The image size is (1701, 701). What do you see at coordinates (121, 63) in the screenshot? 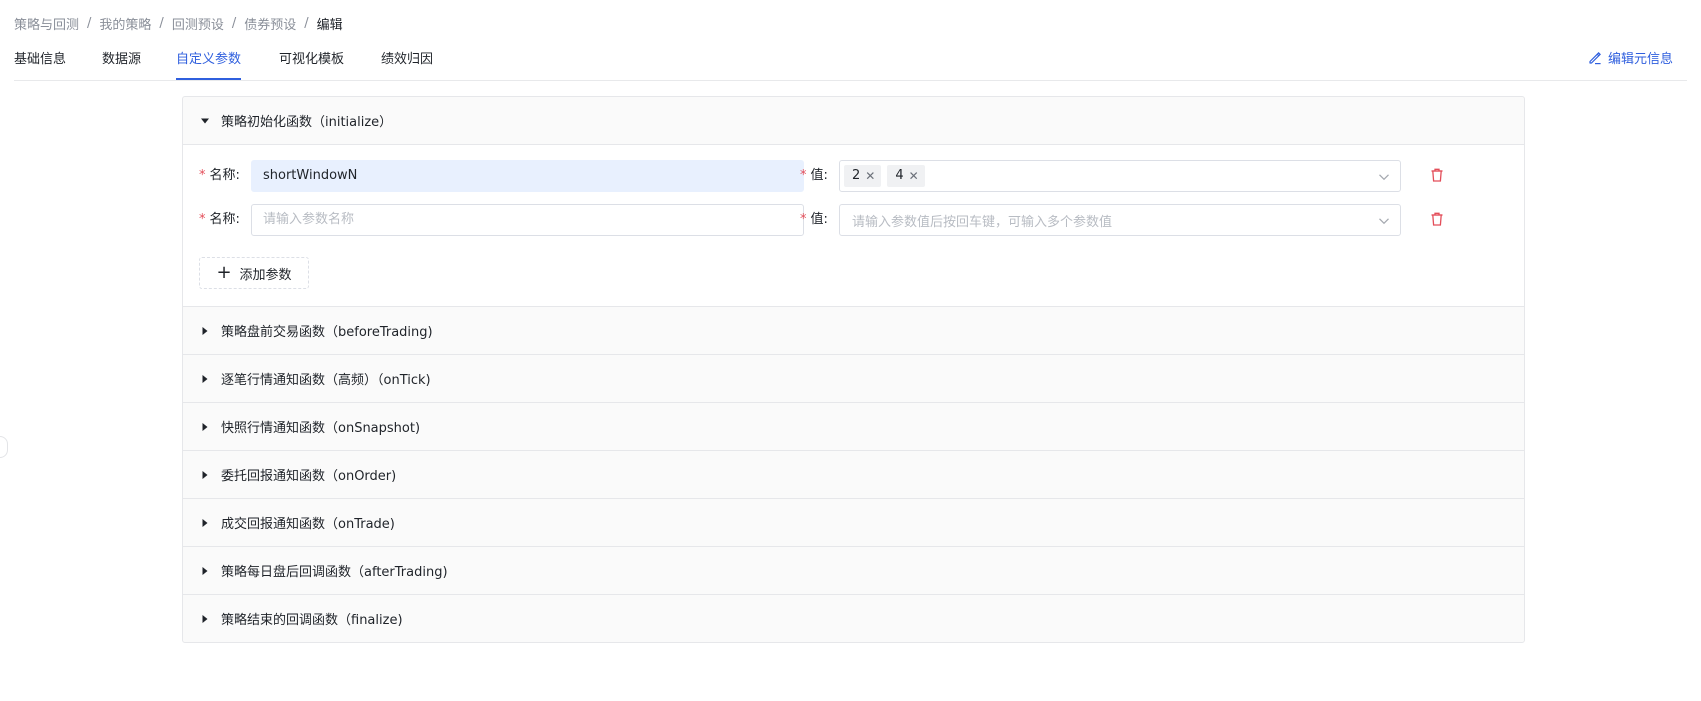
I see `tab-data-source: 数据源` at bounding box center [121, 63].